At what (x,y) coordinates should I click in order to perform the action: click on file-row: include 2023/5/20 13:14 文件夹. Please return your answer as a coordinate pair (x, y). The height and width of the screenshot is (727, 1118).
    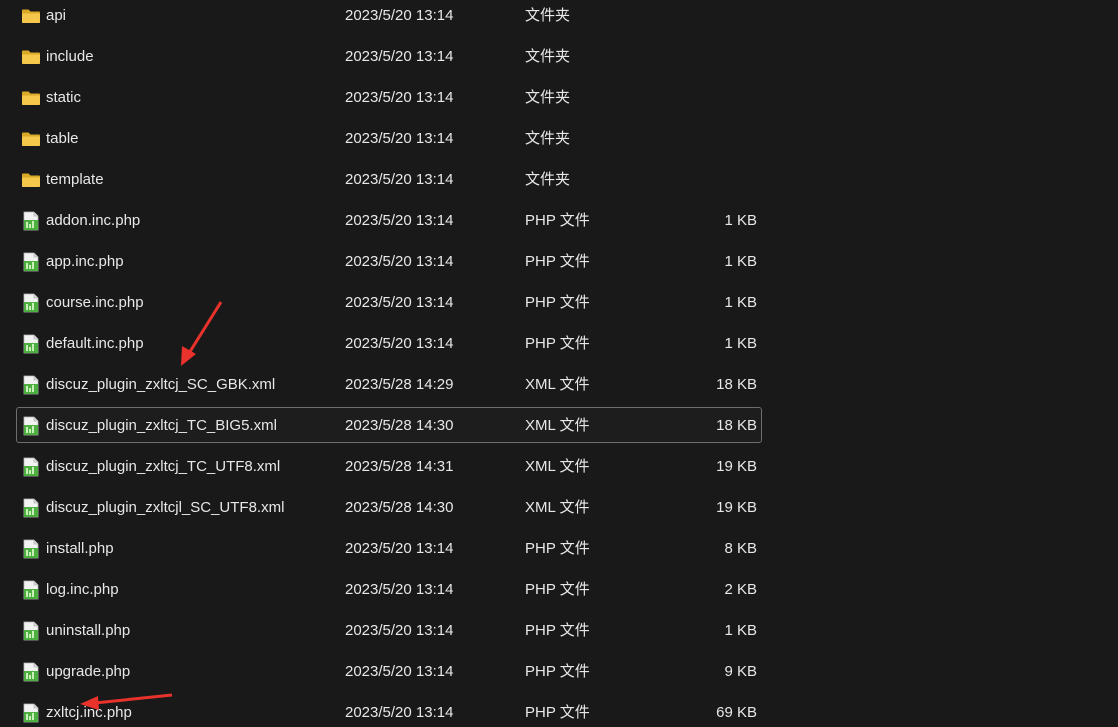
    Looking at the image, I should click on (389, 56).